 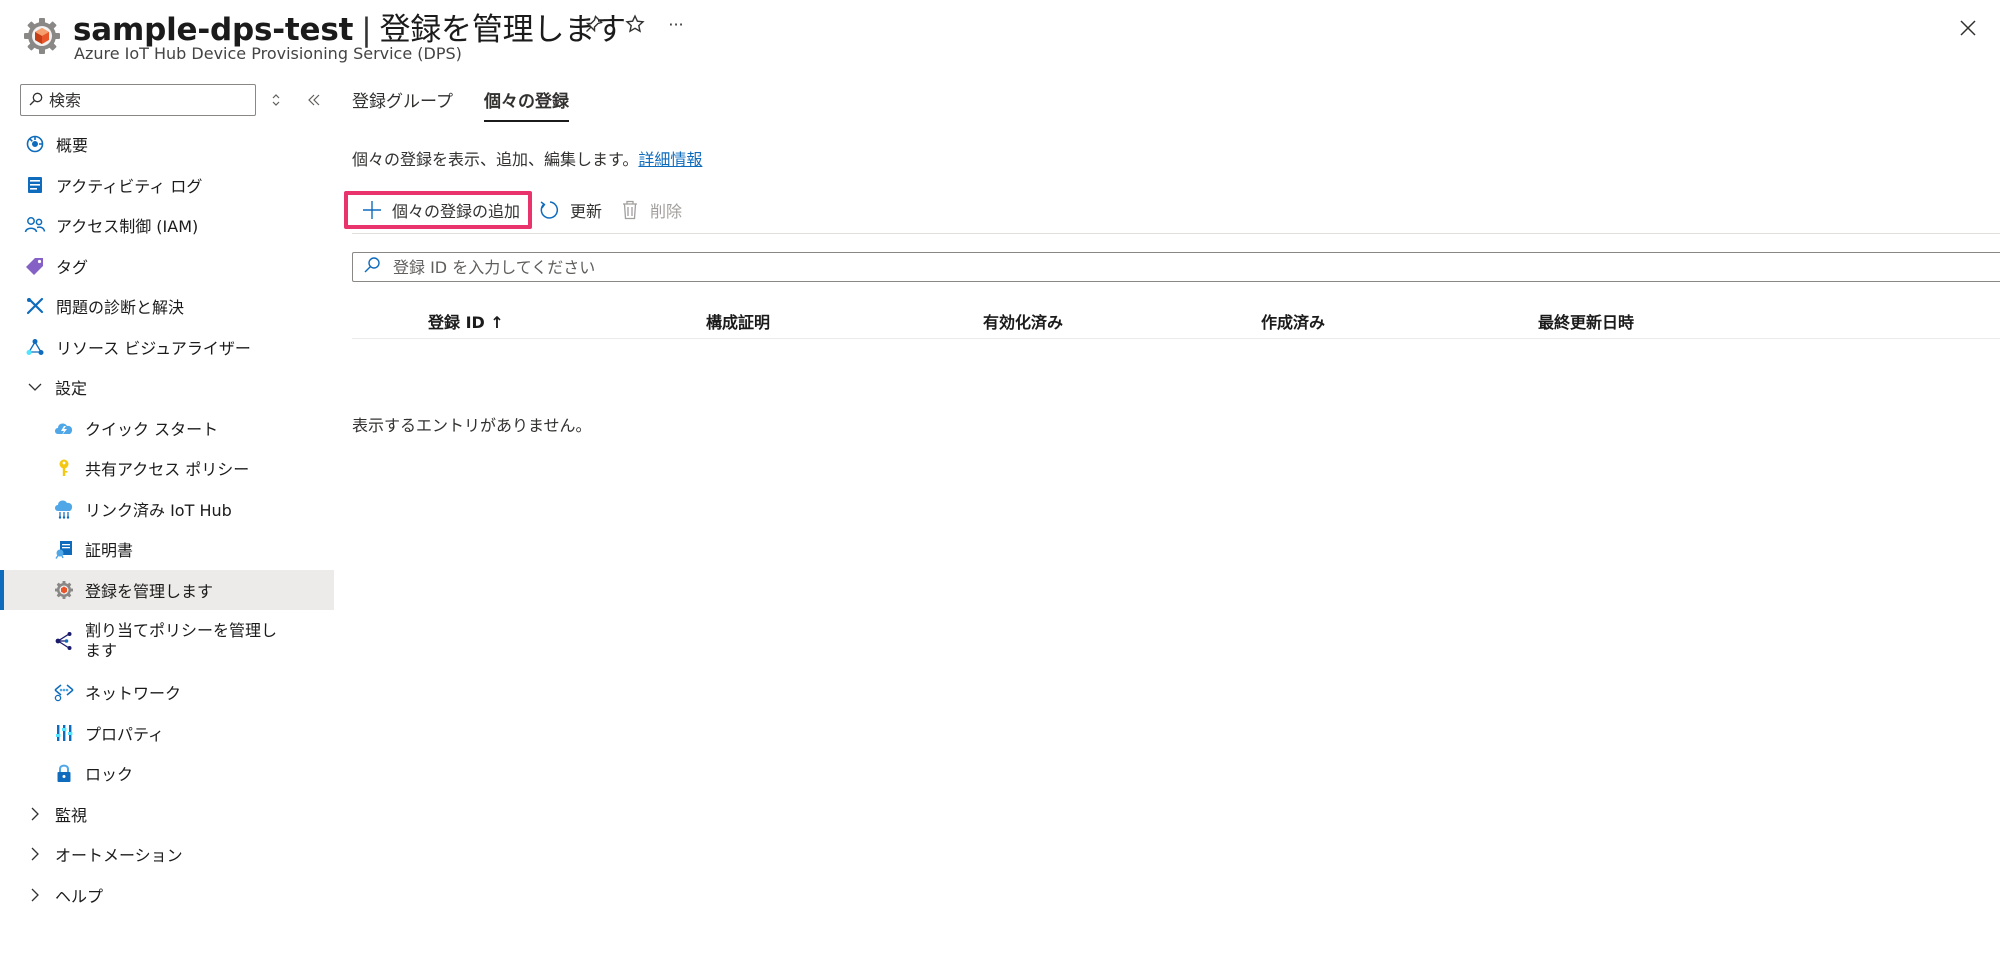 What do you see at coordinates (476, 102) in the screenshot?
I see `enrollment-tabs: 登録グループ 個々の登録` at bounding box center [476, 102].